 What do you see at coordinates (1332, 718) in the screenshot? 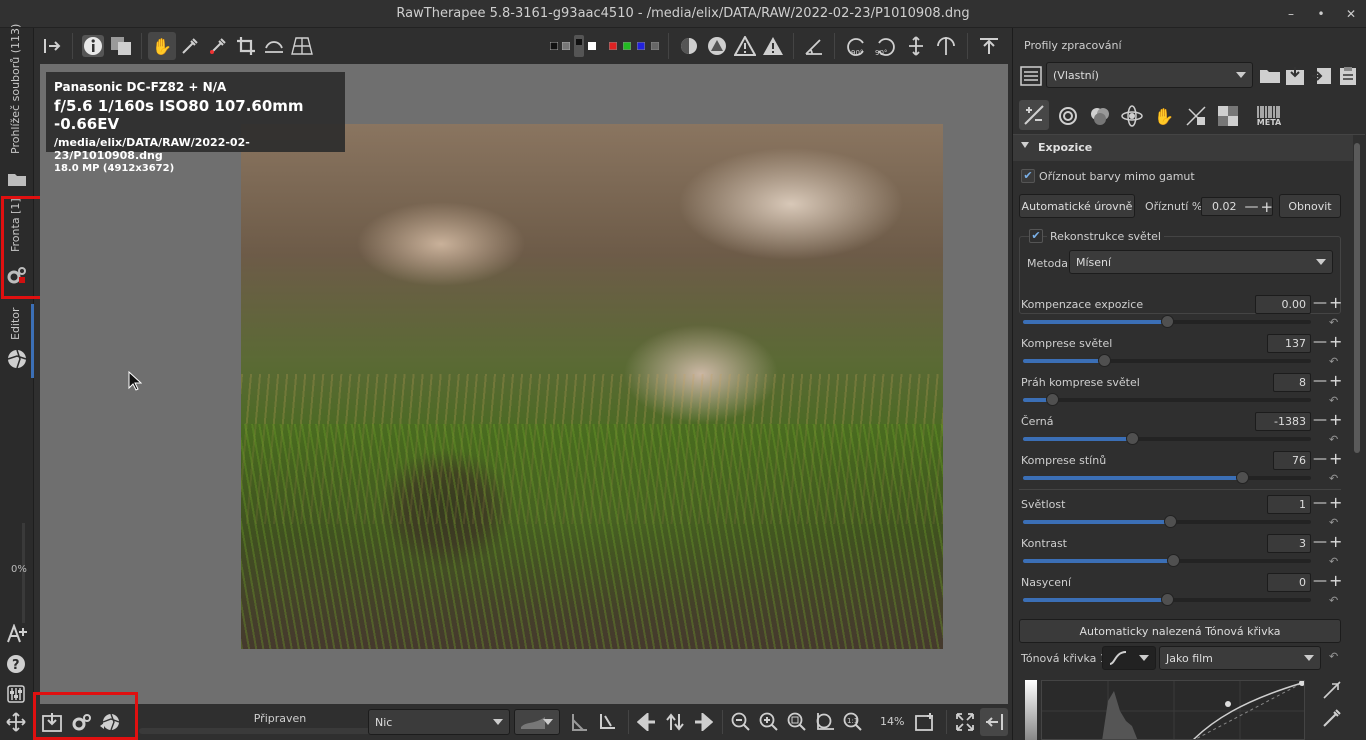
I see `curve-picker-icon` at bounding box center [1332, 718].